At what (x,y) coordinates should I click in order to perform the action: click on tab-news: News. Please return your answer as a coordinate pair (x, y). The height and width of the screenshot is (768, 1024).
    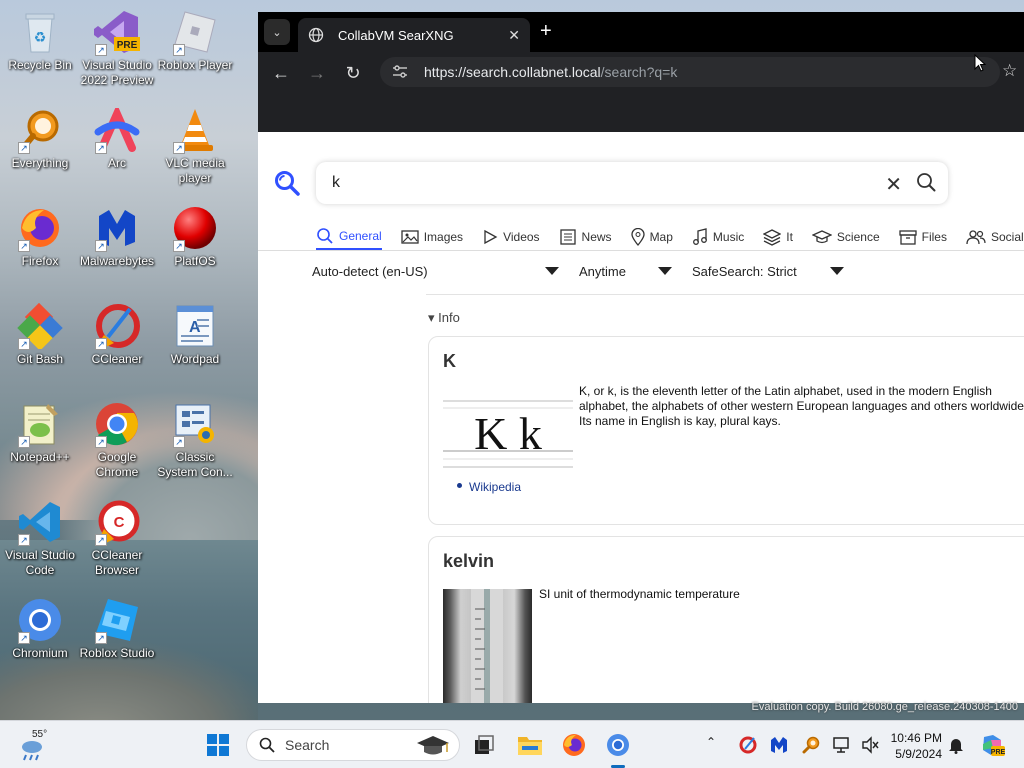
    Looking at the image, I should click on (585, 237).